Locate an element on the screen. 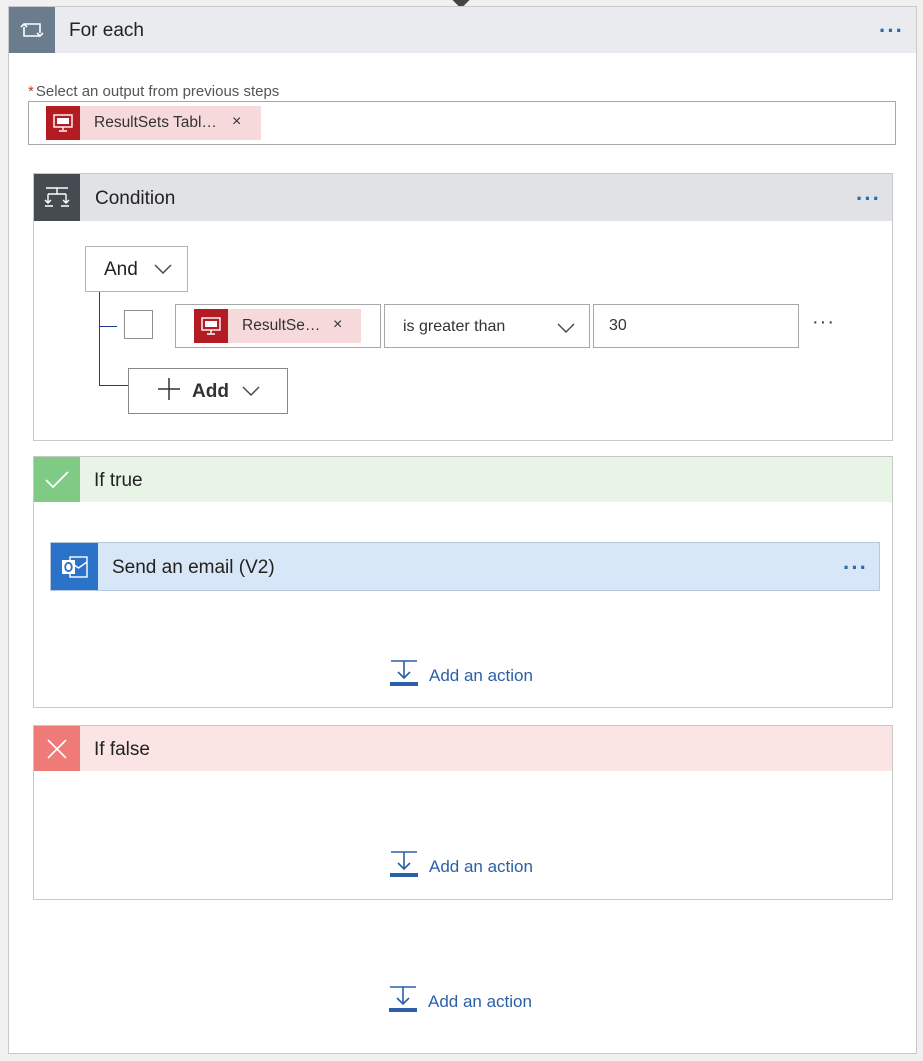 Image resolution: width=923 pixels, height=1061 pixels. row-more-menu: ··· is located at coordinates (823, 322).